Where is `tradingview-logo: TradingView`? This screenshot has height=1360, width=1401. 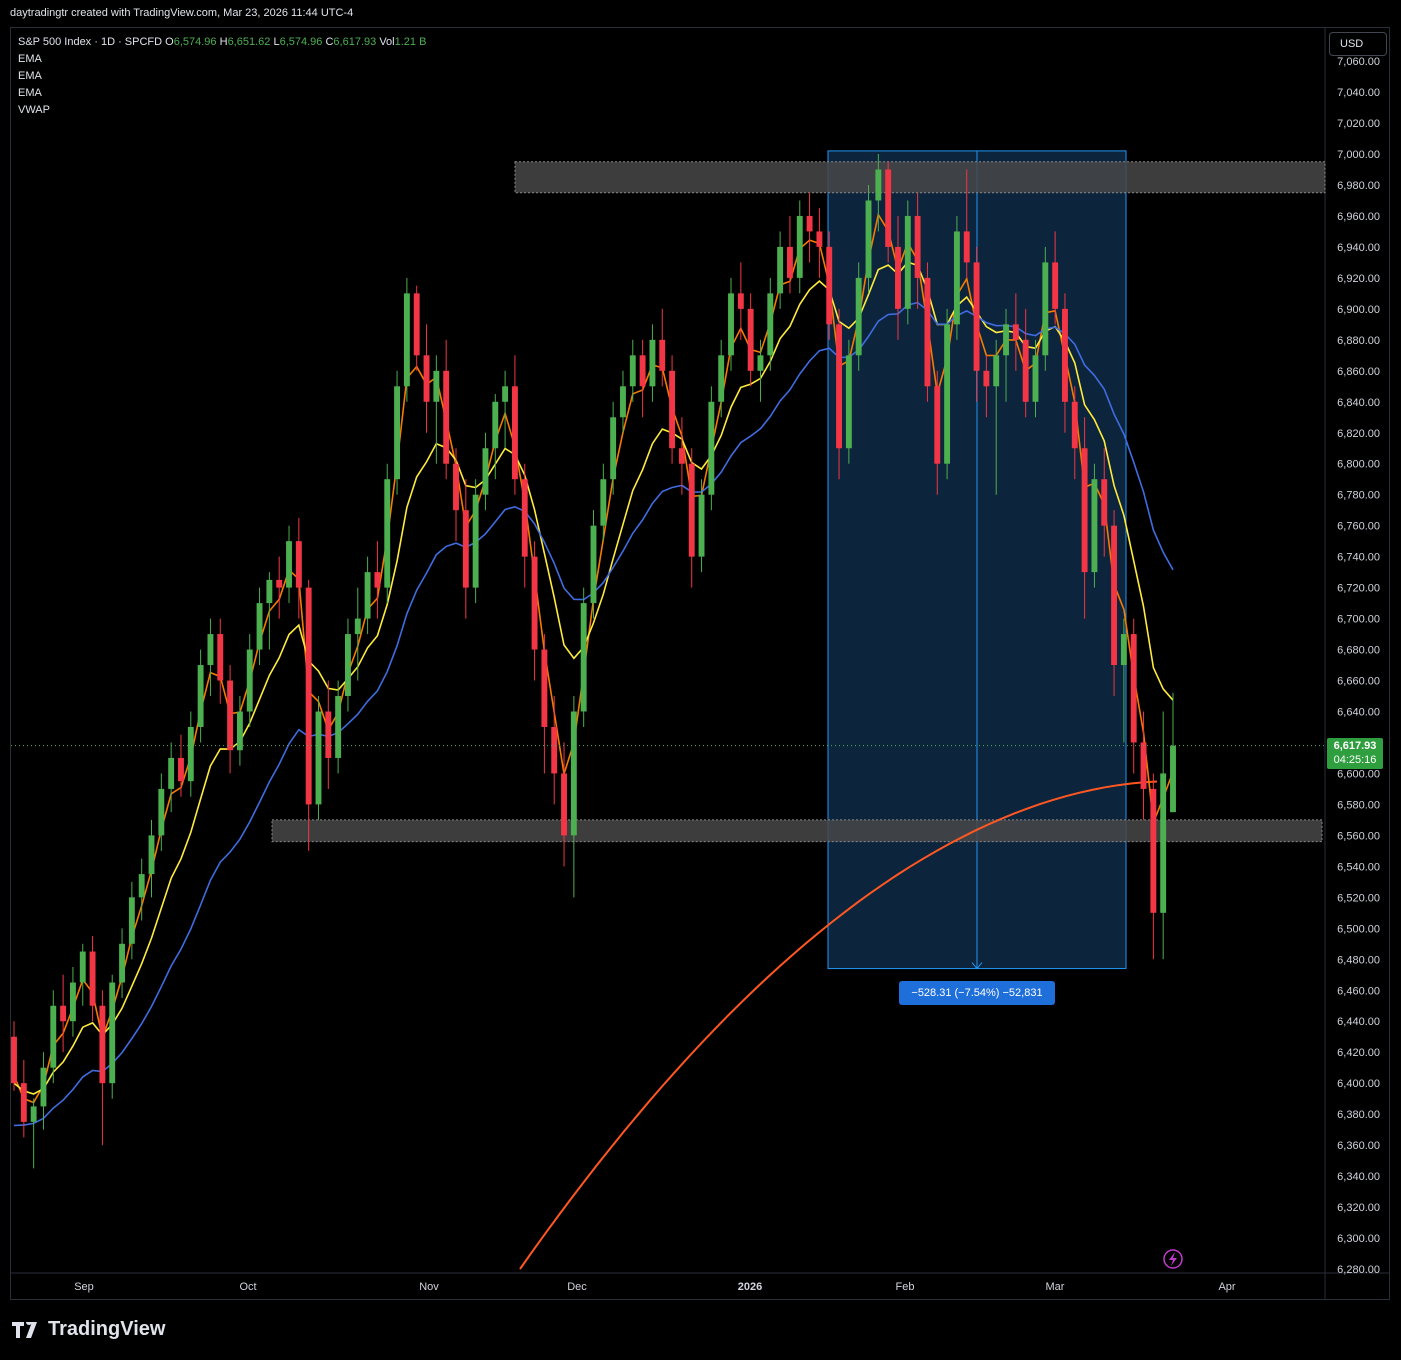 tradingview-logo: TradingView is located at coordinates (88, 1329).